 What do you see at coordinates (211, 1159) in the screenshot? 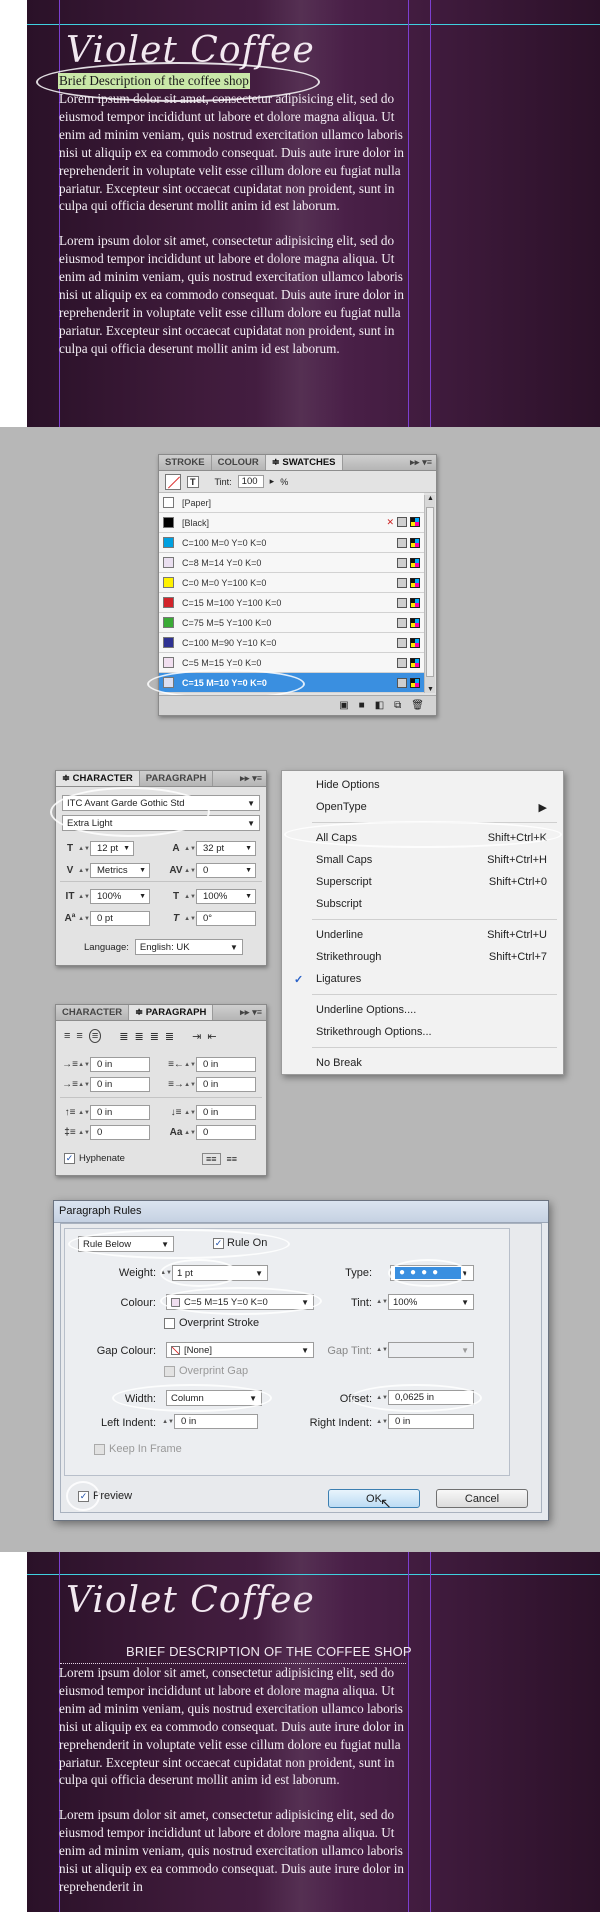
I see `align-to-baseline-off-icon: ≡≡` at bounding box center [211, 1159].